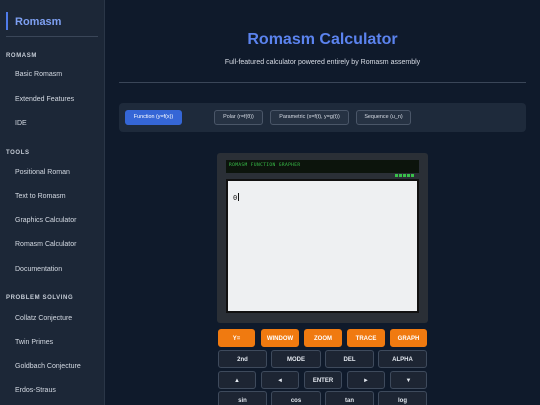  I want to click on calculator-screen: 0, so click(322, 246).